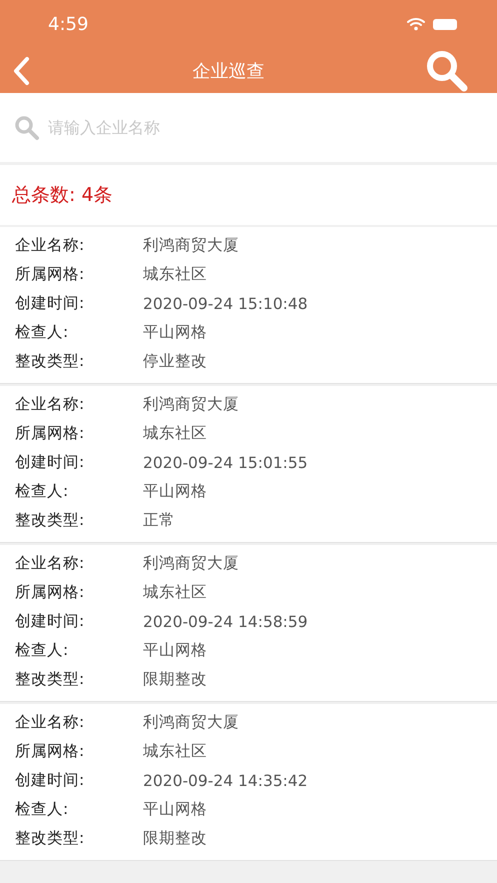 The width and height of the screenshot is (497, 883). What do you see at coordinates (225, 463) in the screenshot?
I see `field-value: 2020-09-24 15:01:55` at bounding box center [225, 463].